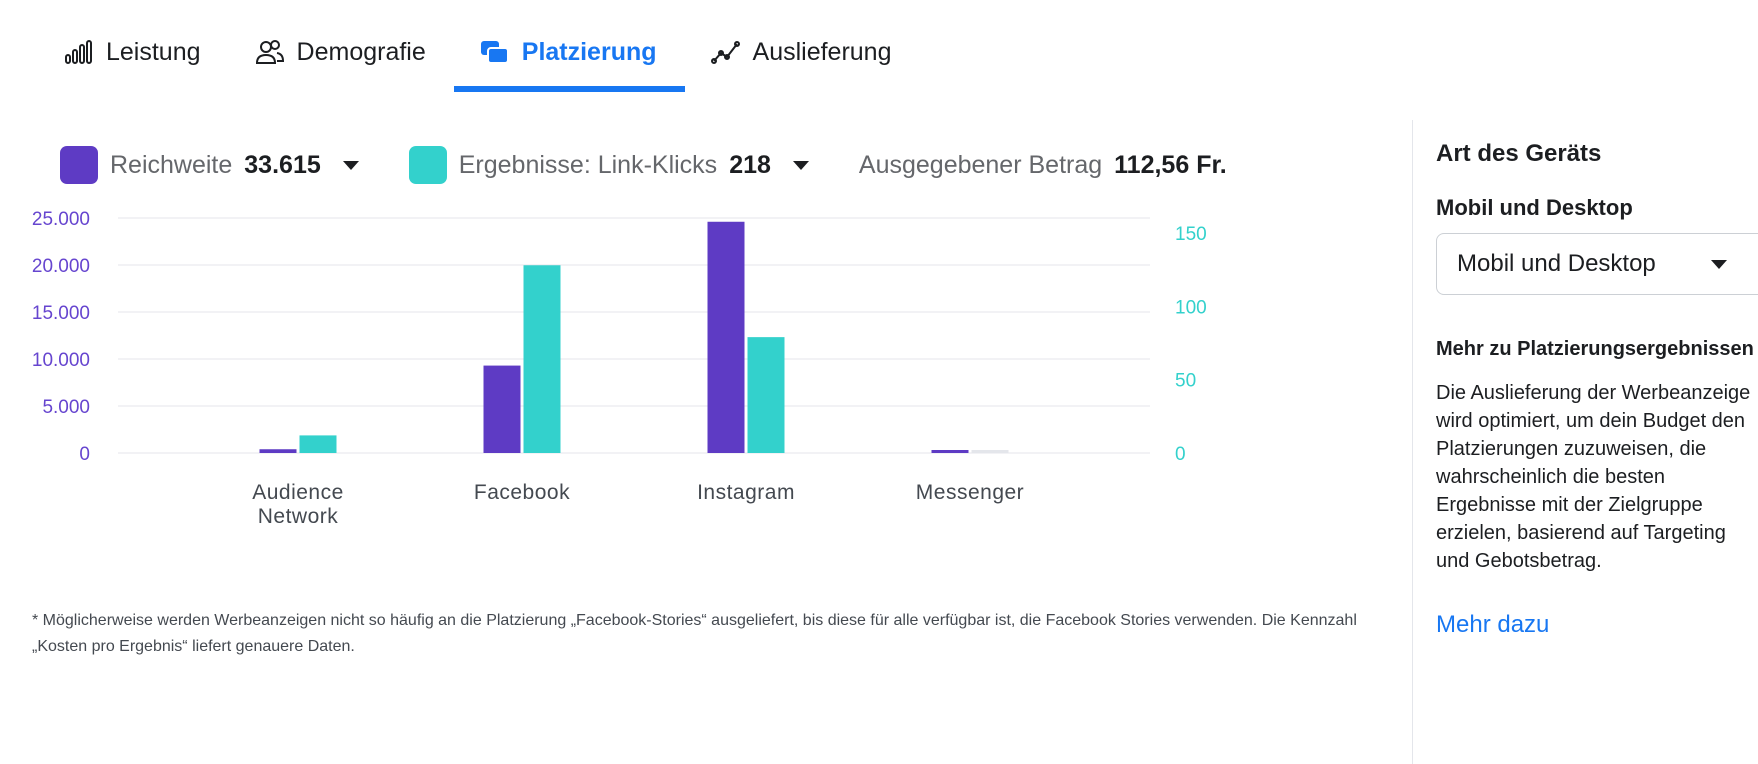  What do you see at coordinates (1556, 263) in the screenshot?
I see `dropdown-value: Mobil und Desktop` at bounding box center [1556, 263].